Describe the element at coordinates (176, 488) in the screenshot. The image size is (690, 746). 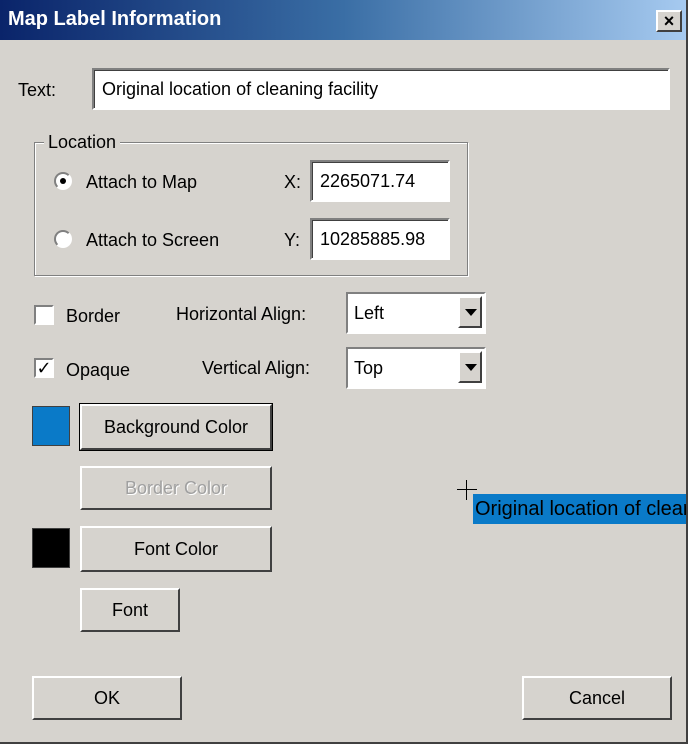
I see `border-color-button: Border Color` at that location.